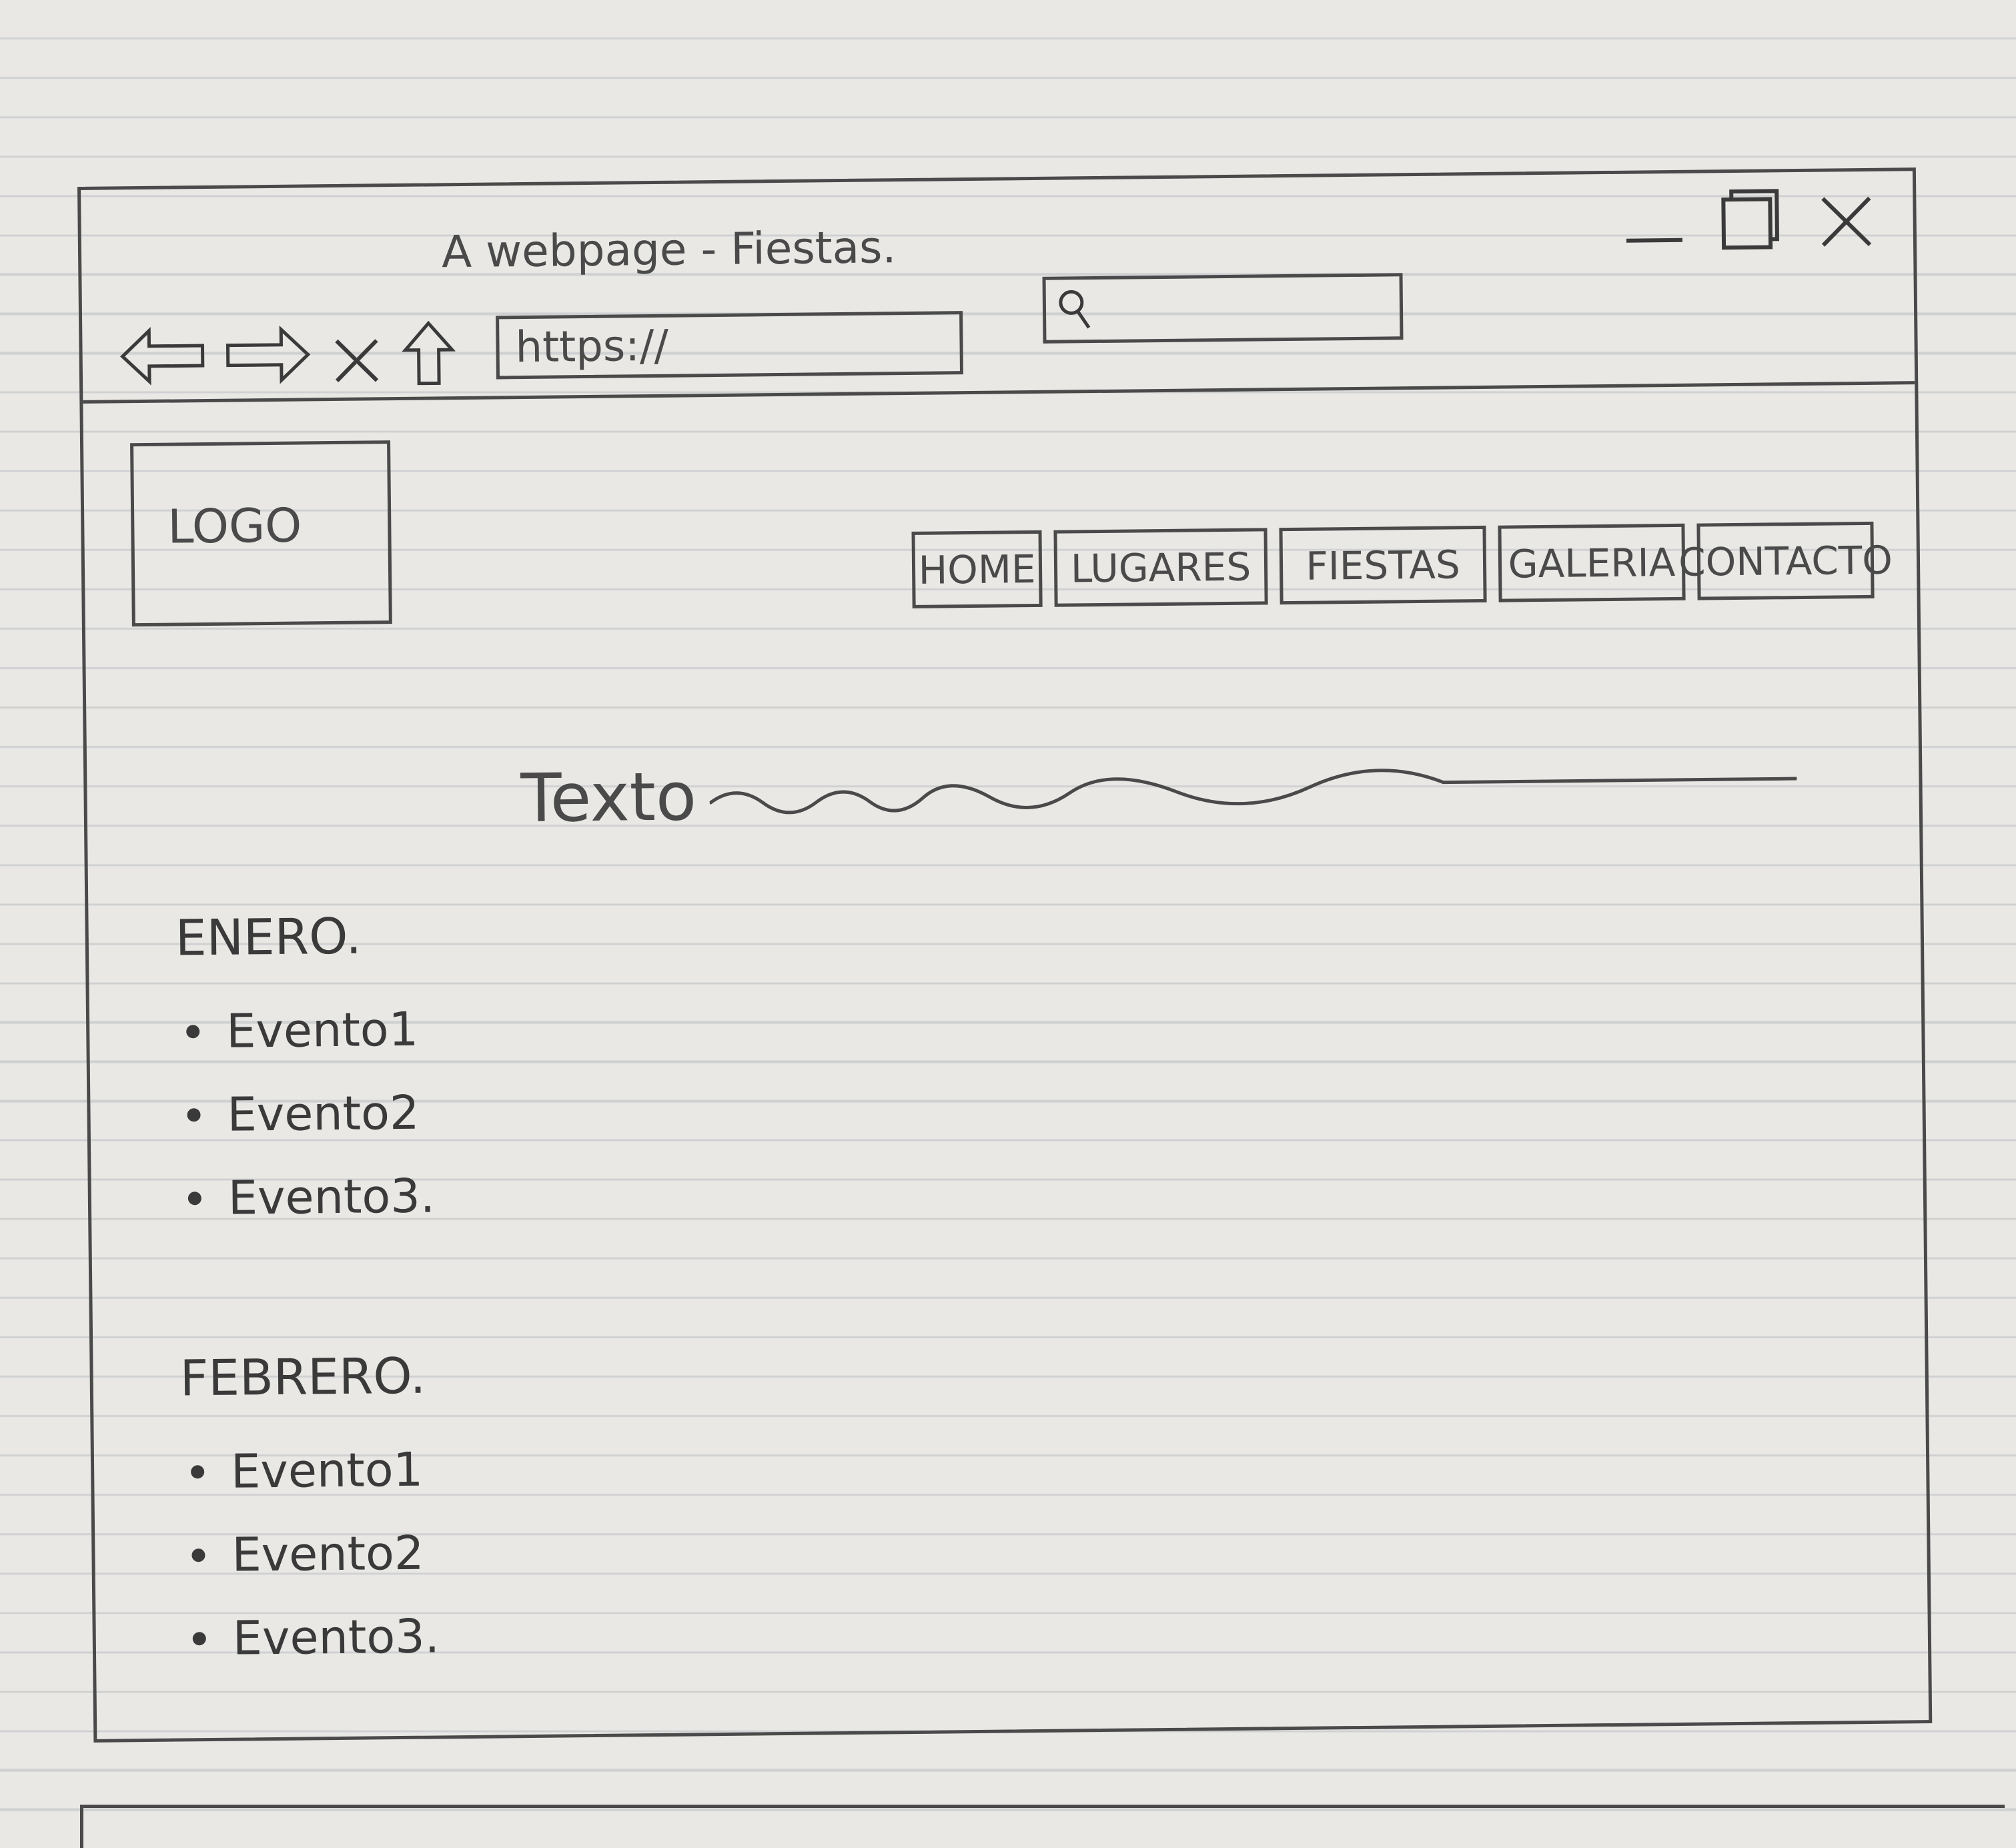  What do you see at coordinates (1654, 241) in the screenshot?
I see `minimize-icon` at bounding box center [1654, 241].